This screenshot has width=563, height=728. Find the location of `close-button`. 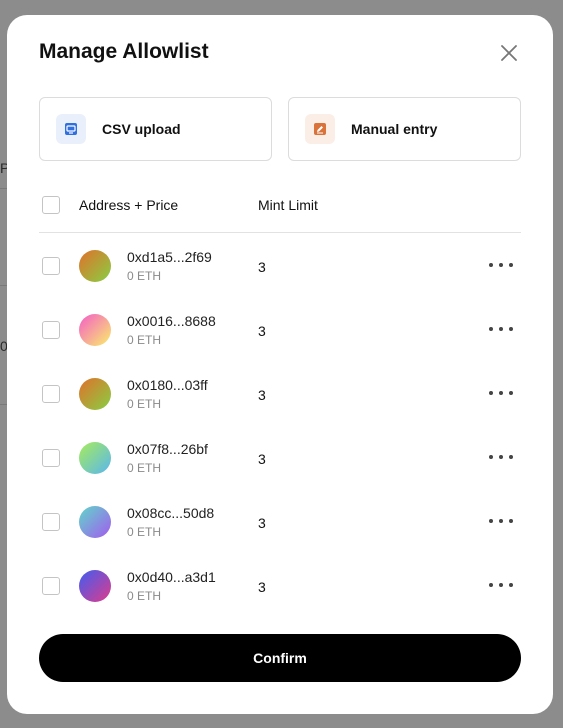

close-button is located at coordinates (509, 53).